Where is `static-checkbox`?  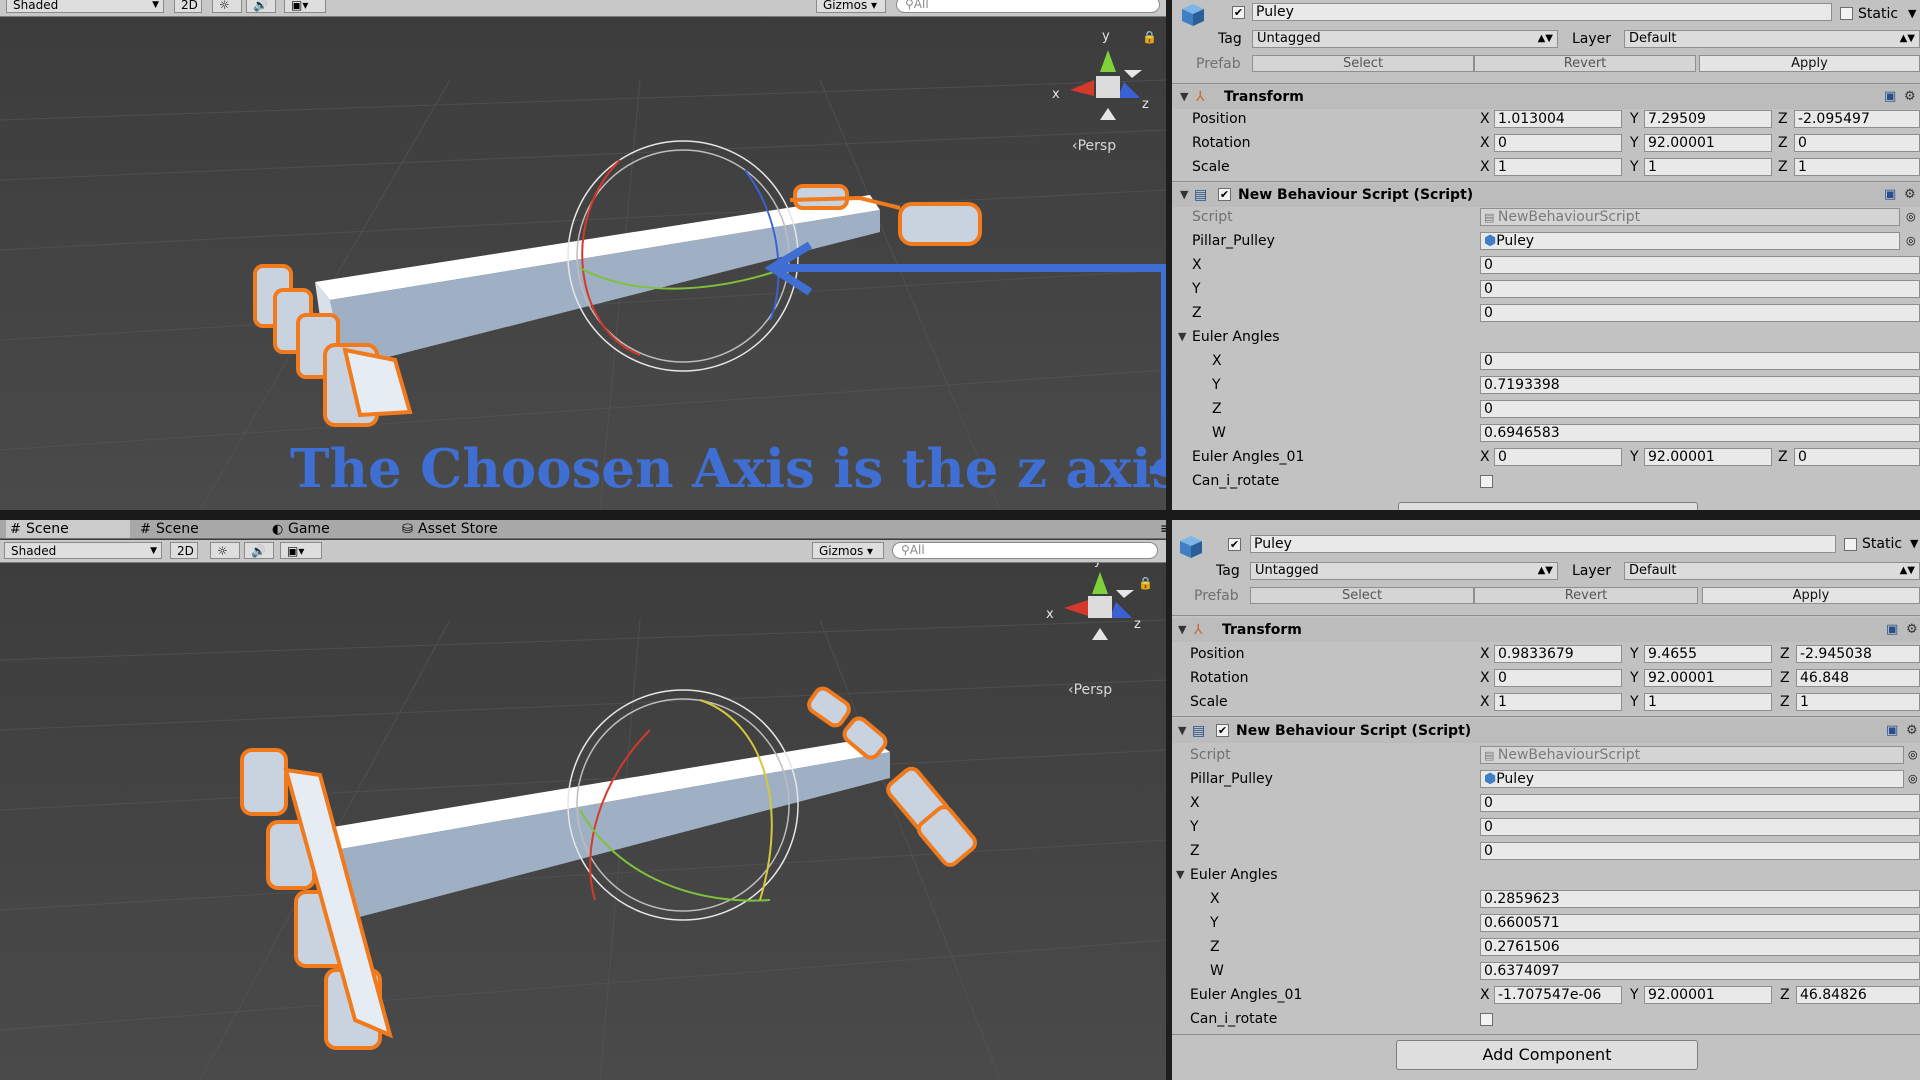 static-checkbox is located at coordinates (1846, 13).